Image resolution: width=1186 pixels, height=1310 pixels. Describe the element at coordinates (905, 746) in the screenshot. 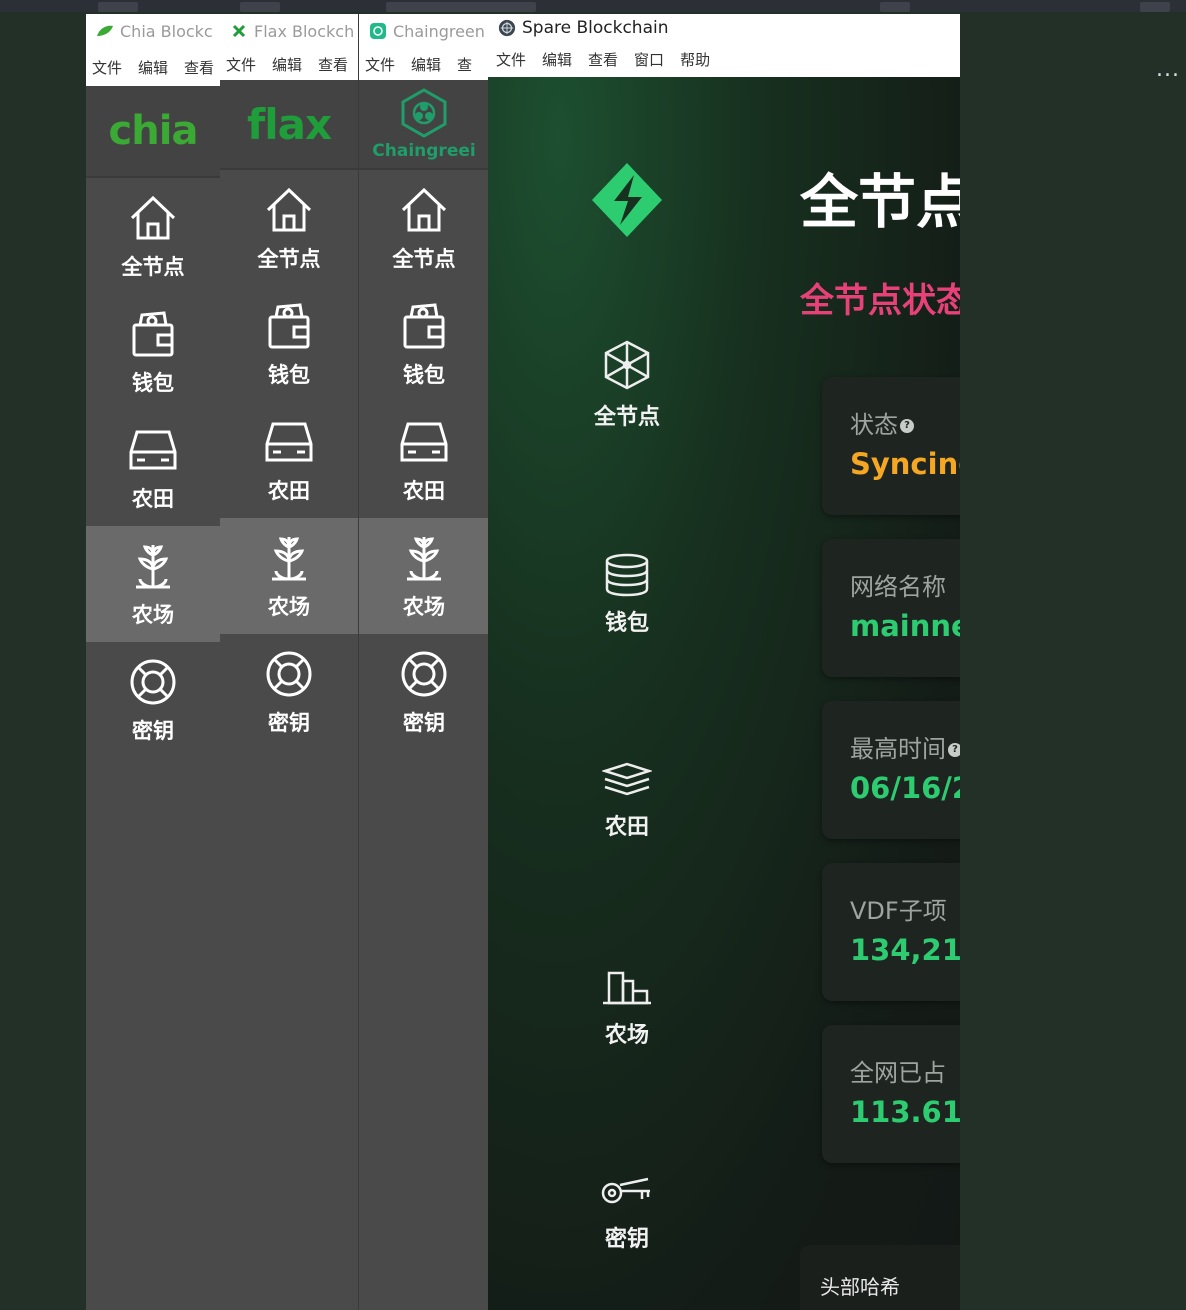

I see `card-label-wrap: 最高时间?` at that location.